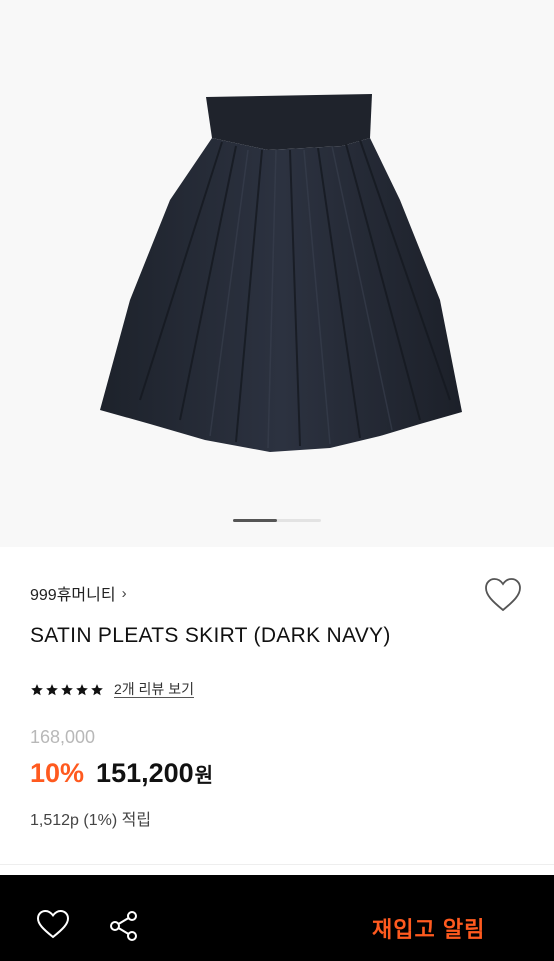 The image size is (554, 961). Describe the element at coordinates (57, 773) in the screenshot. I see `discount-rate: 10%` at that location.